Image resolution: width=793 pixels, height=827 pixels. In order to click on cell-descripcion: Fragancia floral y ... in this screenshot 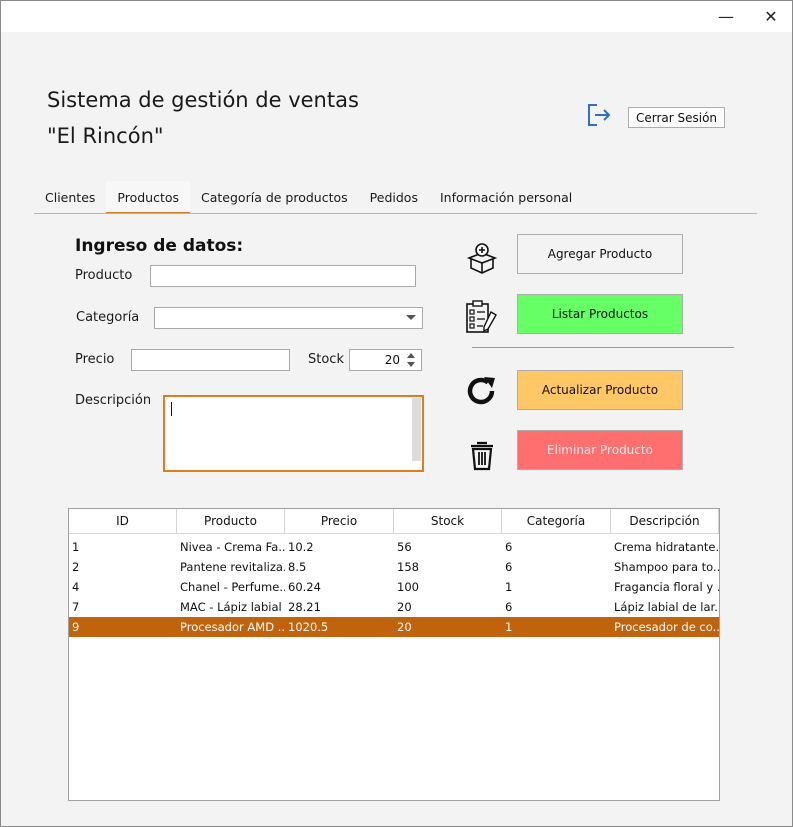, I will do `click(666, 587)`.